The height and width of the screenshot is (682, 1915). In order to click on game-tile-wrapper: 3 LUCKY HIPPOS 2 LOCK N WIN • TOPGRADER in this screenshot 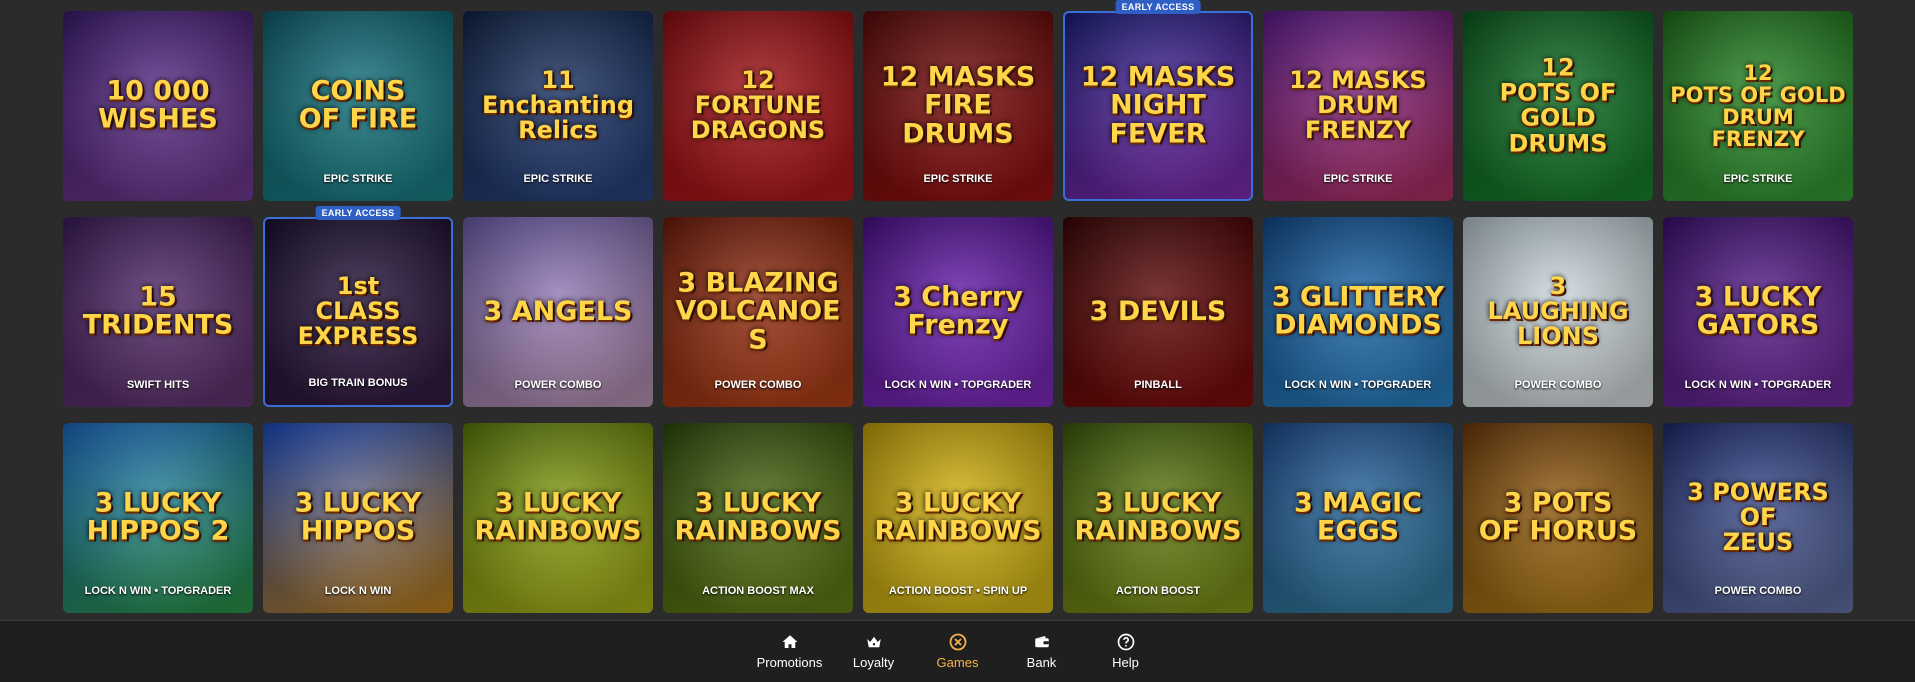, I will do `click(158, 518)`.